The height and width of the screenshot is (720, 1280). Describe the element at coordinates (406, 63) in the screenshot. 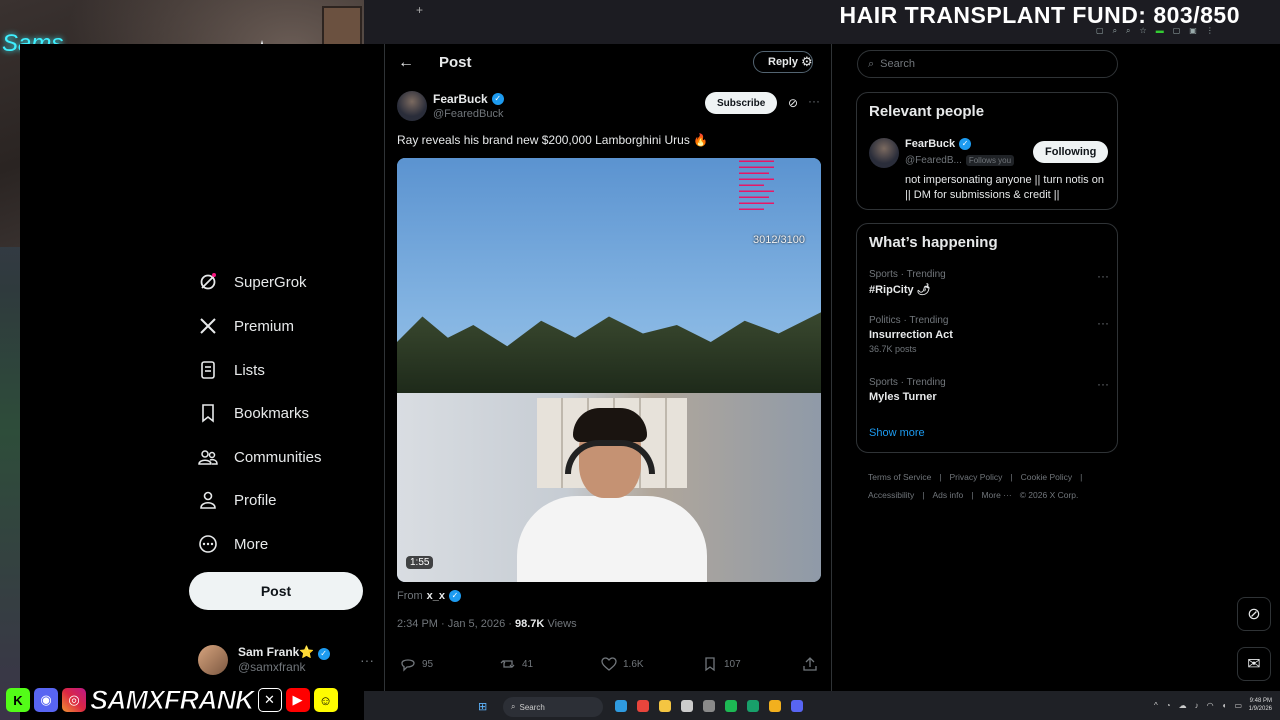

I see `back-arrow-icon: ←` at that location.